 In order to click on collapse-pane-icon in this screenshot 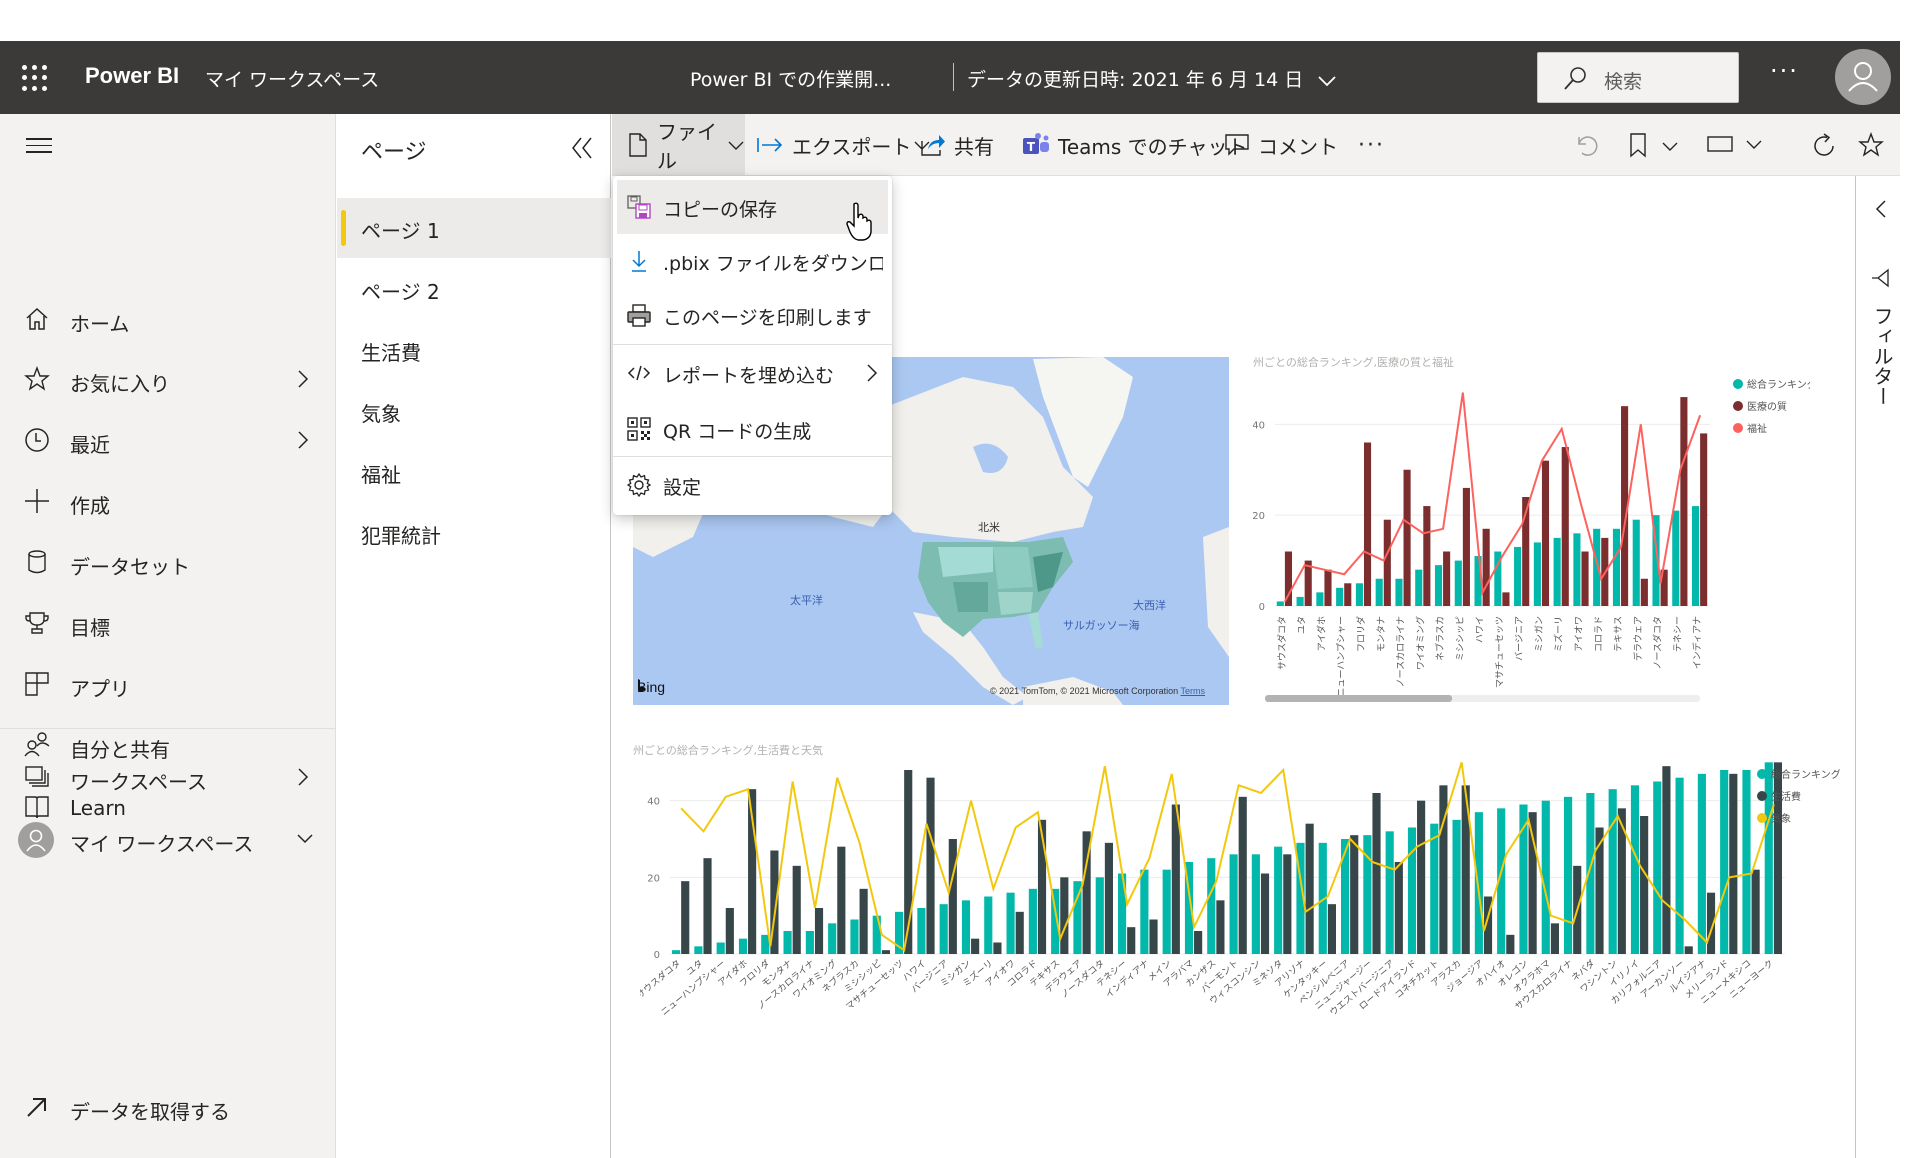, I will do `click(581, 148)`.